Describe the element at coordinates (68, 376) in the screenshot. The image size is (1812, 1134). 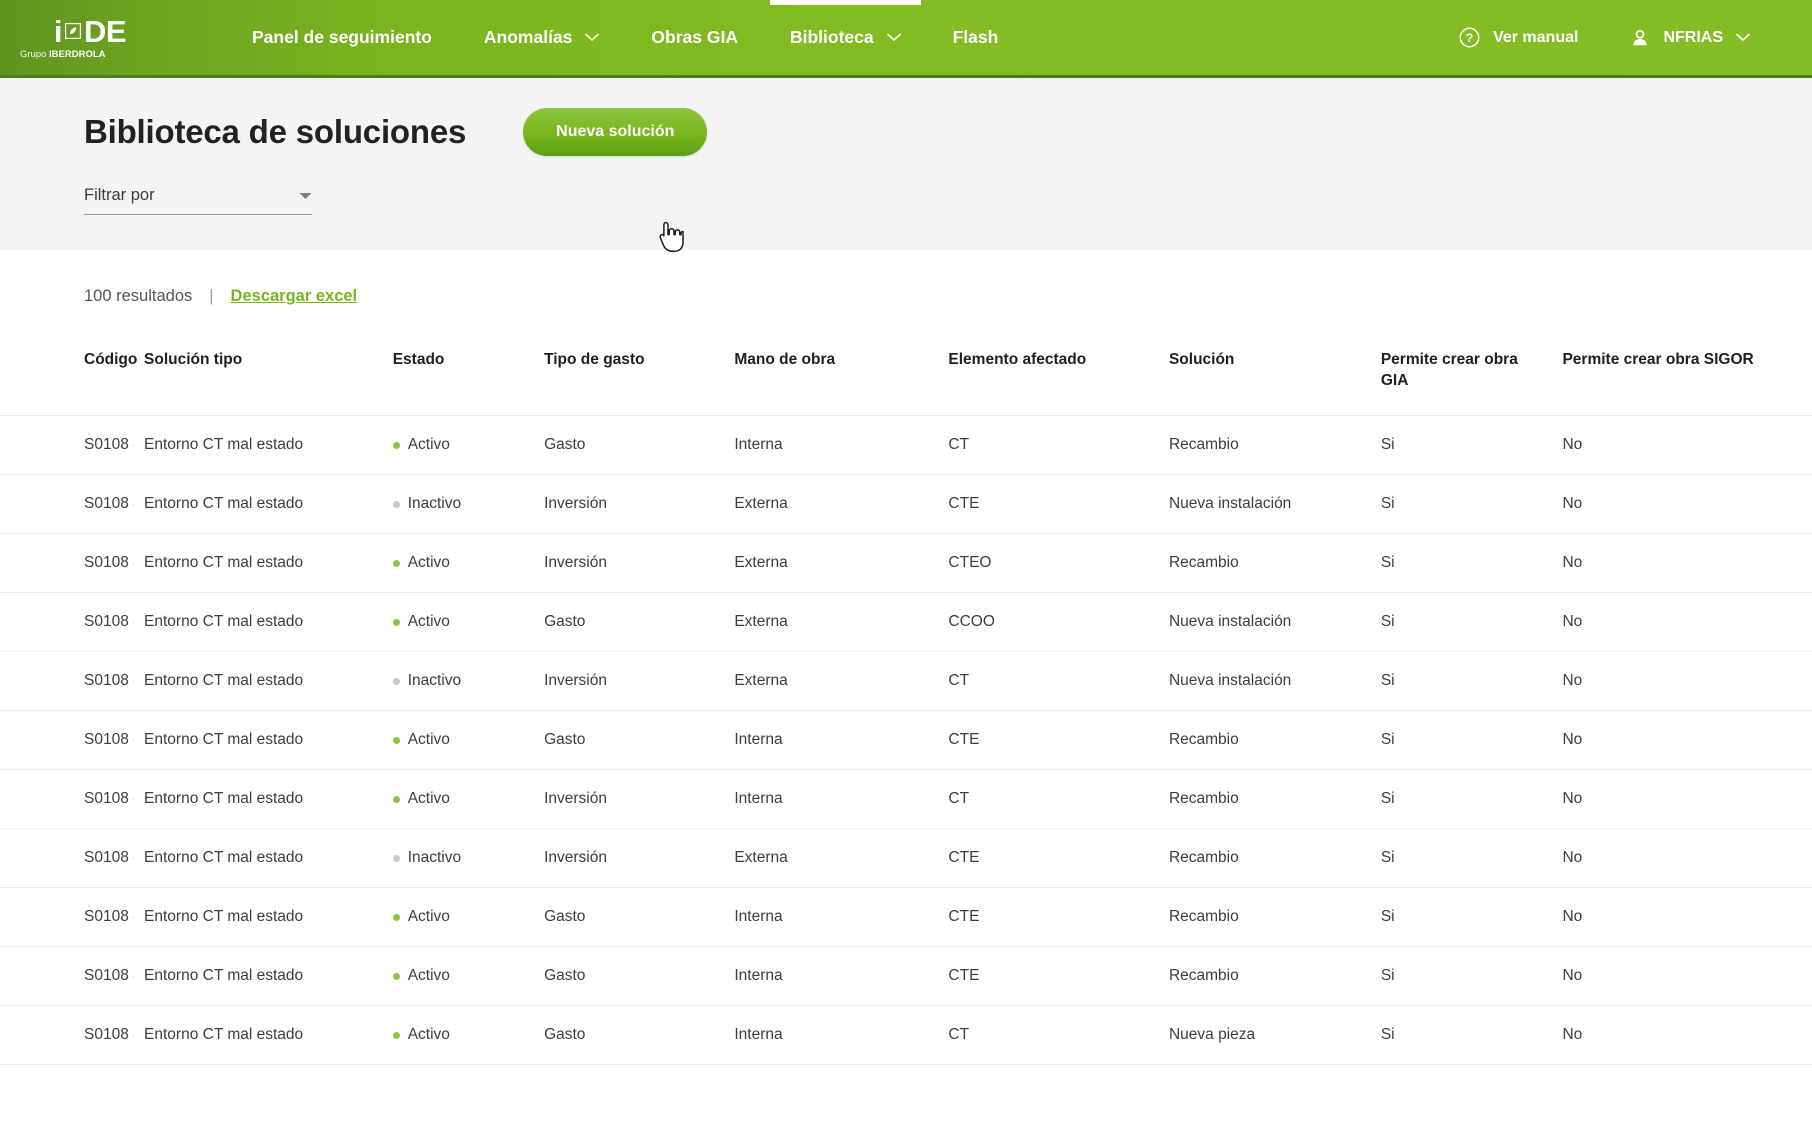
I see `column-header-codigo: Código` at that location.